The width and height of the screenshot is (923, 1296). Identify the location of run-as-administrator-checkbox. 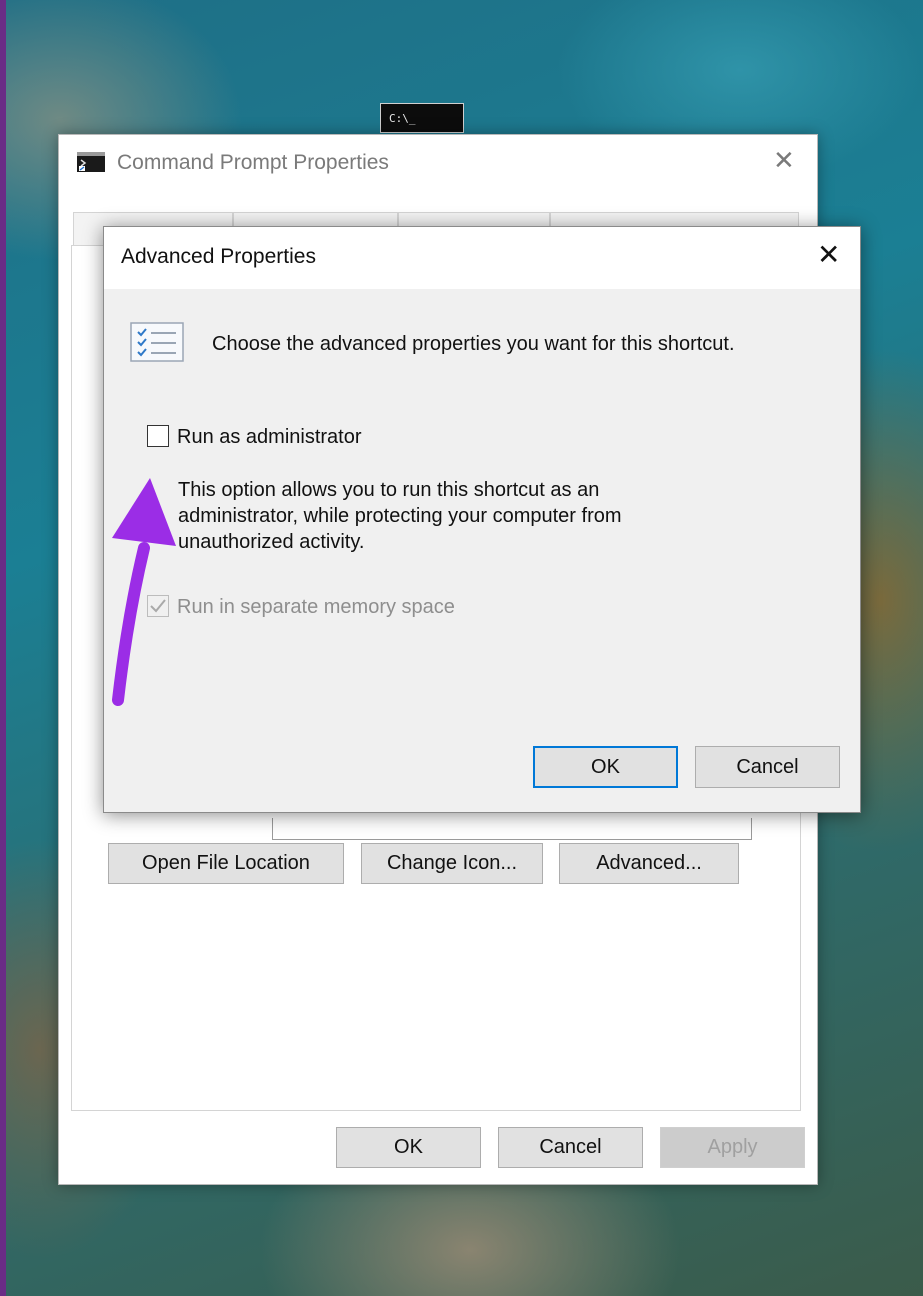
(158, 436).